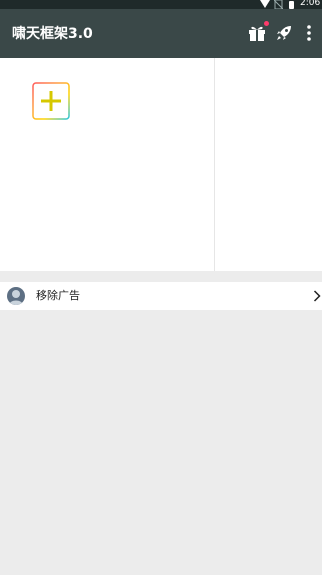  I want to click on battery-icon, so click(291, 5).